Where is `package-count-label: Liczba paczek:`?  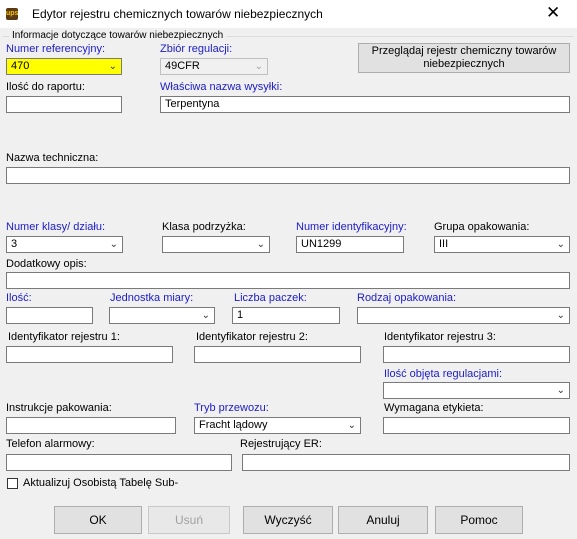
package-count-label: Liczba paczek: is located at coordinates (270, 298).